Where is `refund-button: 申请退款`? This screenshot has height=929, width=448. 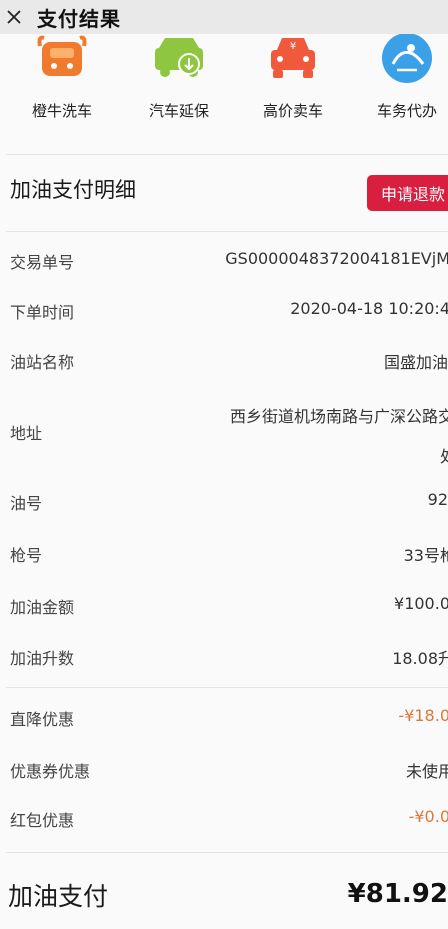
refund-button: 申请退款 is located at coordinates (407, 193).